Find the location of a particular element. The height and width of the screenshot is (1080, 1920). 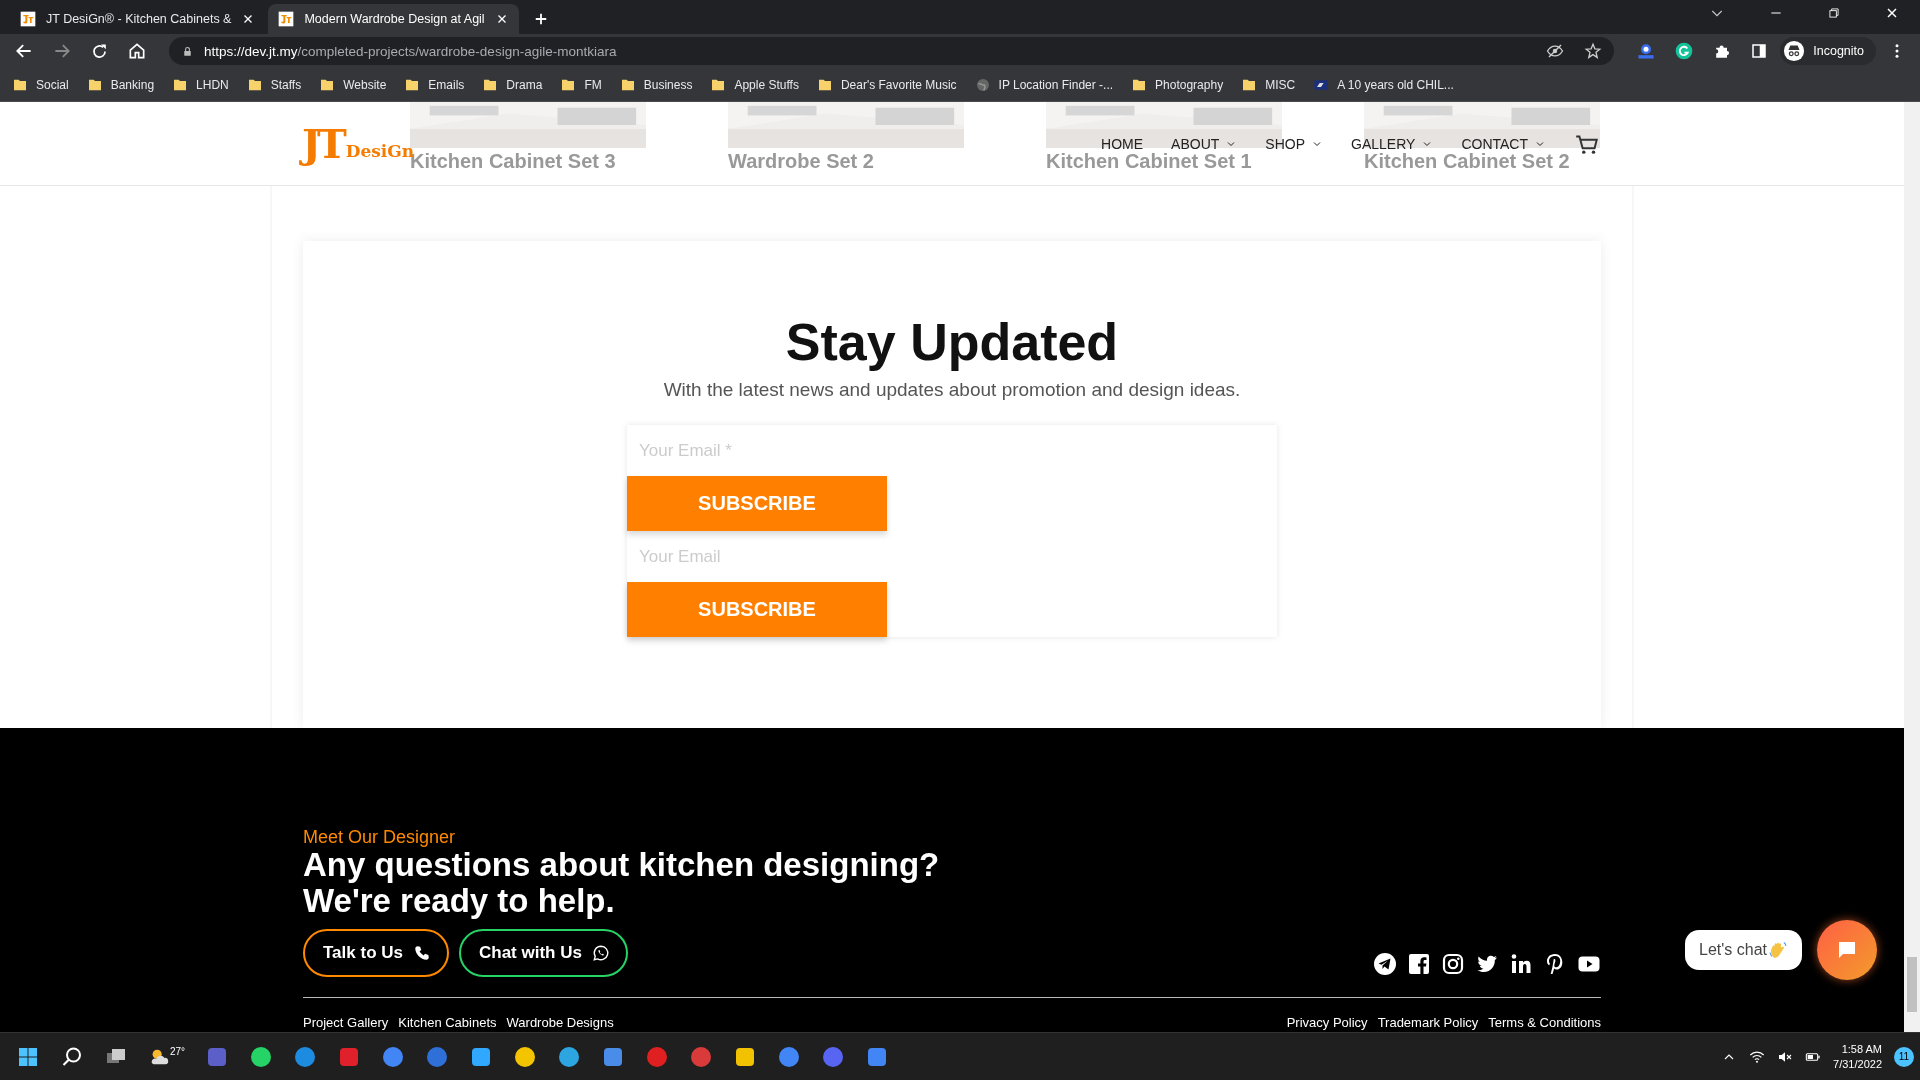

scrollbar-thumb is located at coordinates (1912, 984).